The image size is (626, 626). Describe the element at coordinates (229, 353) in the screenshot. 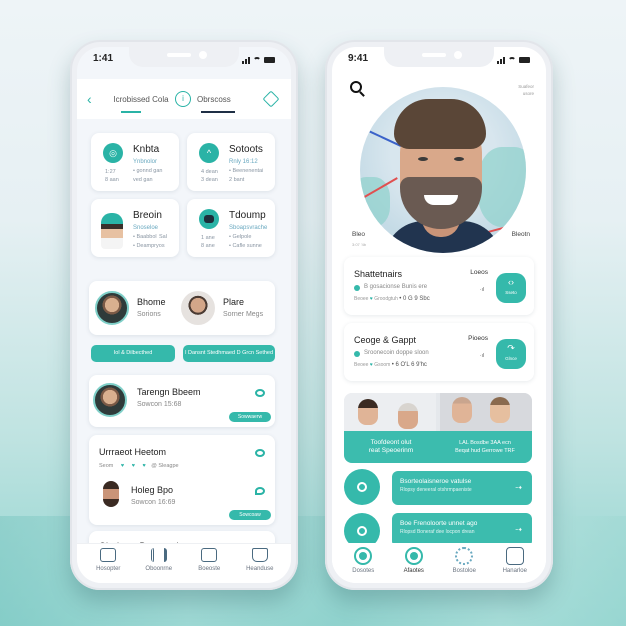

I see `action-button: I Dansnt Stedhmaed D Grcn Sethed` at that location.